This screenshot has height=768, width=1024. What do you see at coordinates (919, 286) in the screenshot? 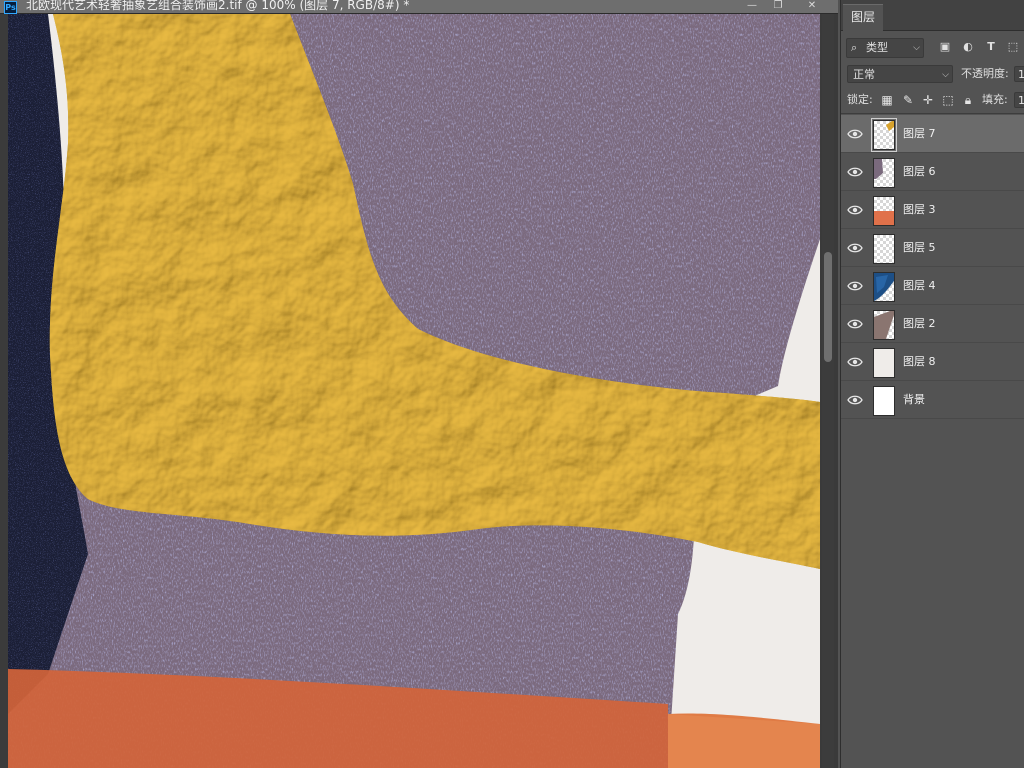
I see `layer-name: 图层 4` at bounding box center [919, 286].